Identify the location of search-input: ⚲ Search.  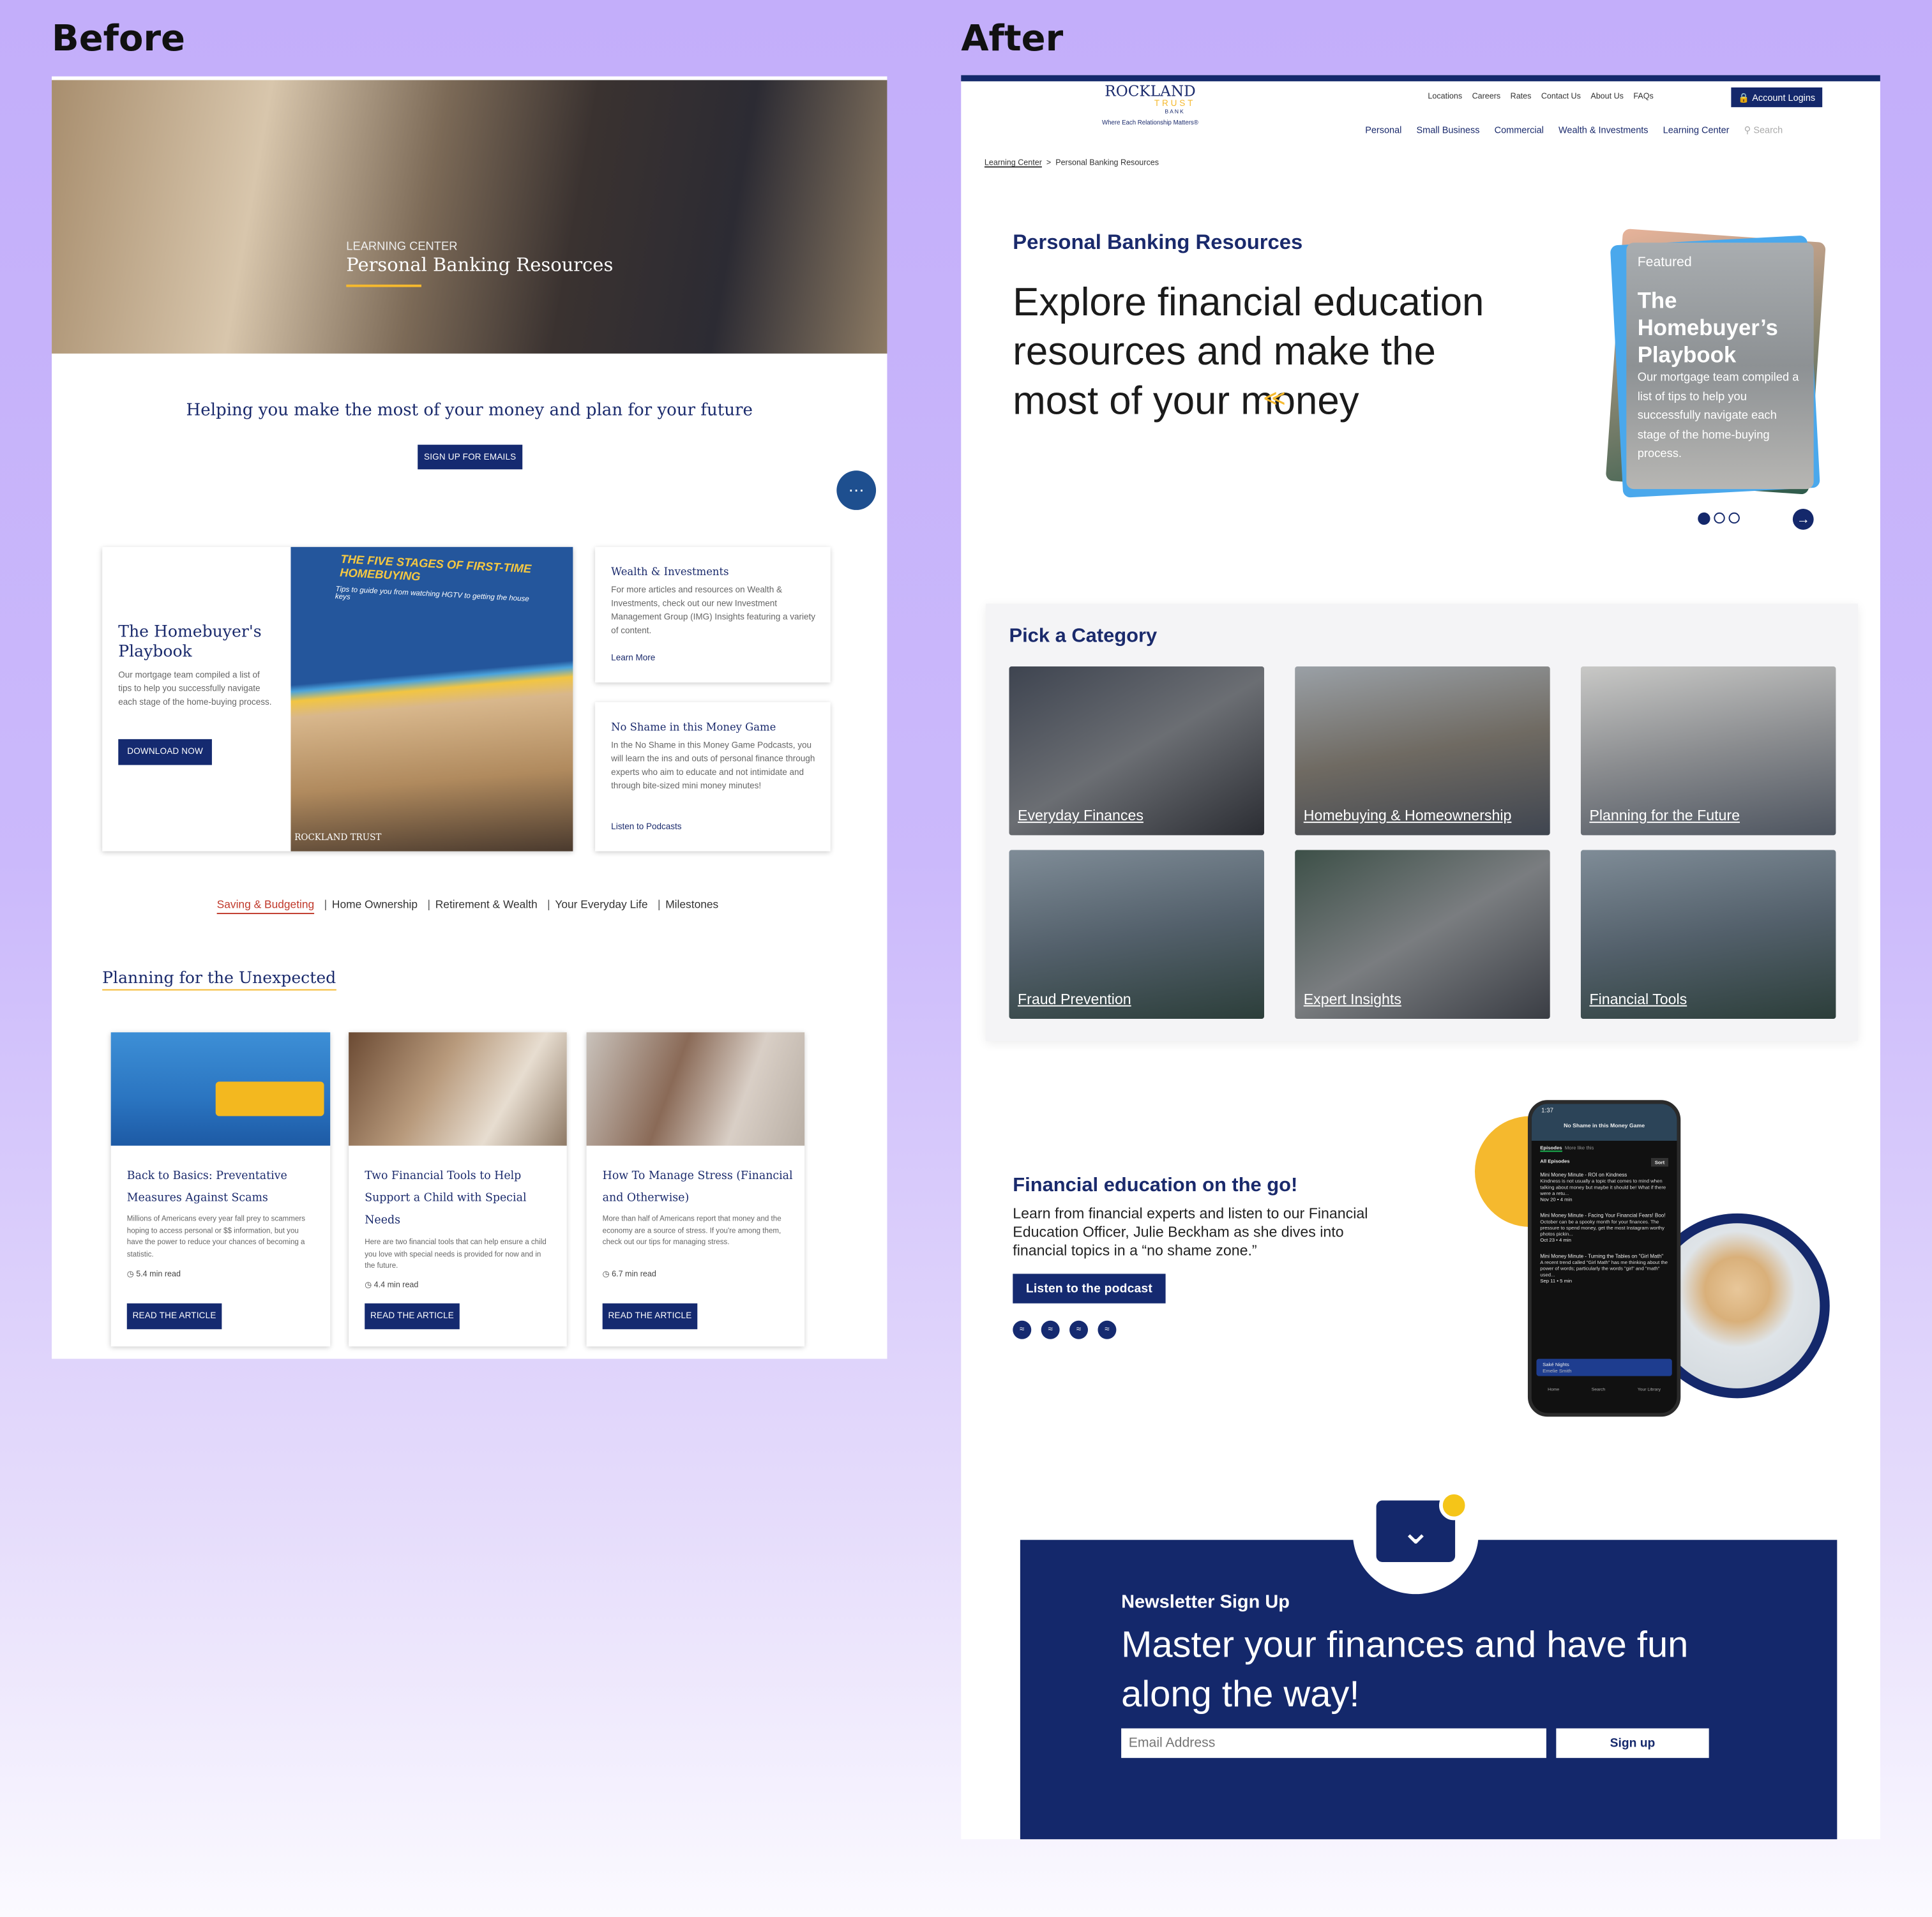
(1763, 129).